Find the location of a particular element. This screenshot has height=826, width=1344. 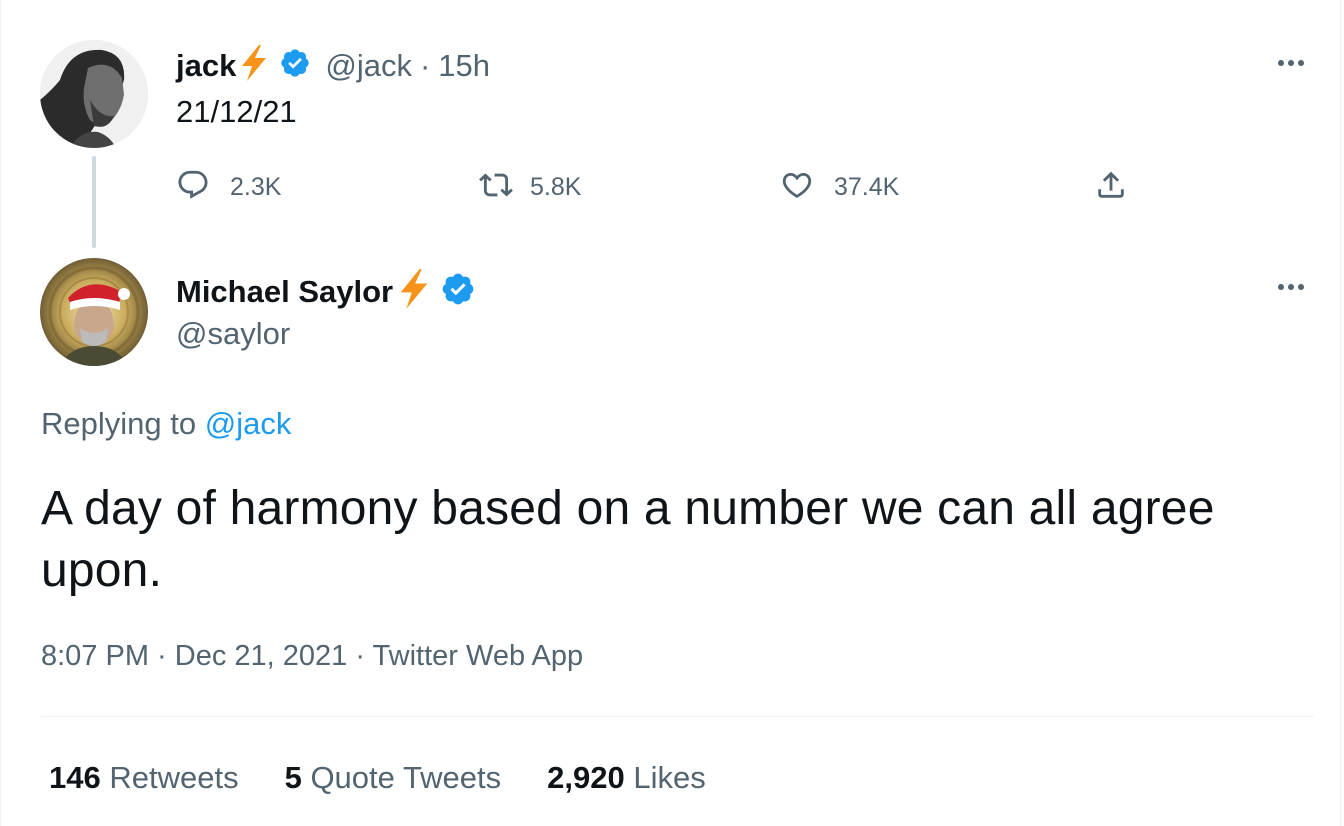

retweet-icon is located at coordinates (496, 187).